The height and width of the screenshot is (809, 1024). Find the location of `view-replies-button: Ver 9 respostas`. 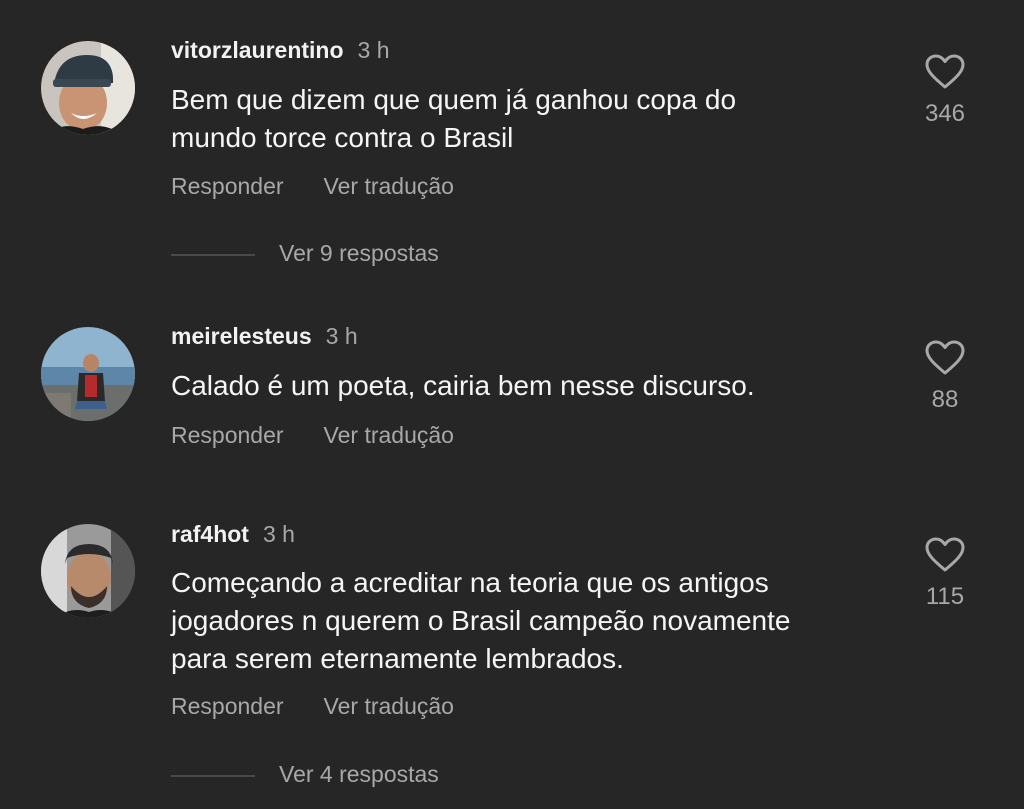

view-replies-button: Ver 9 respostas is located at coordinates (305, 253).